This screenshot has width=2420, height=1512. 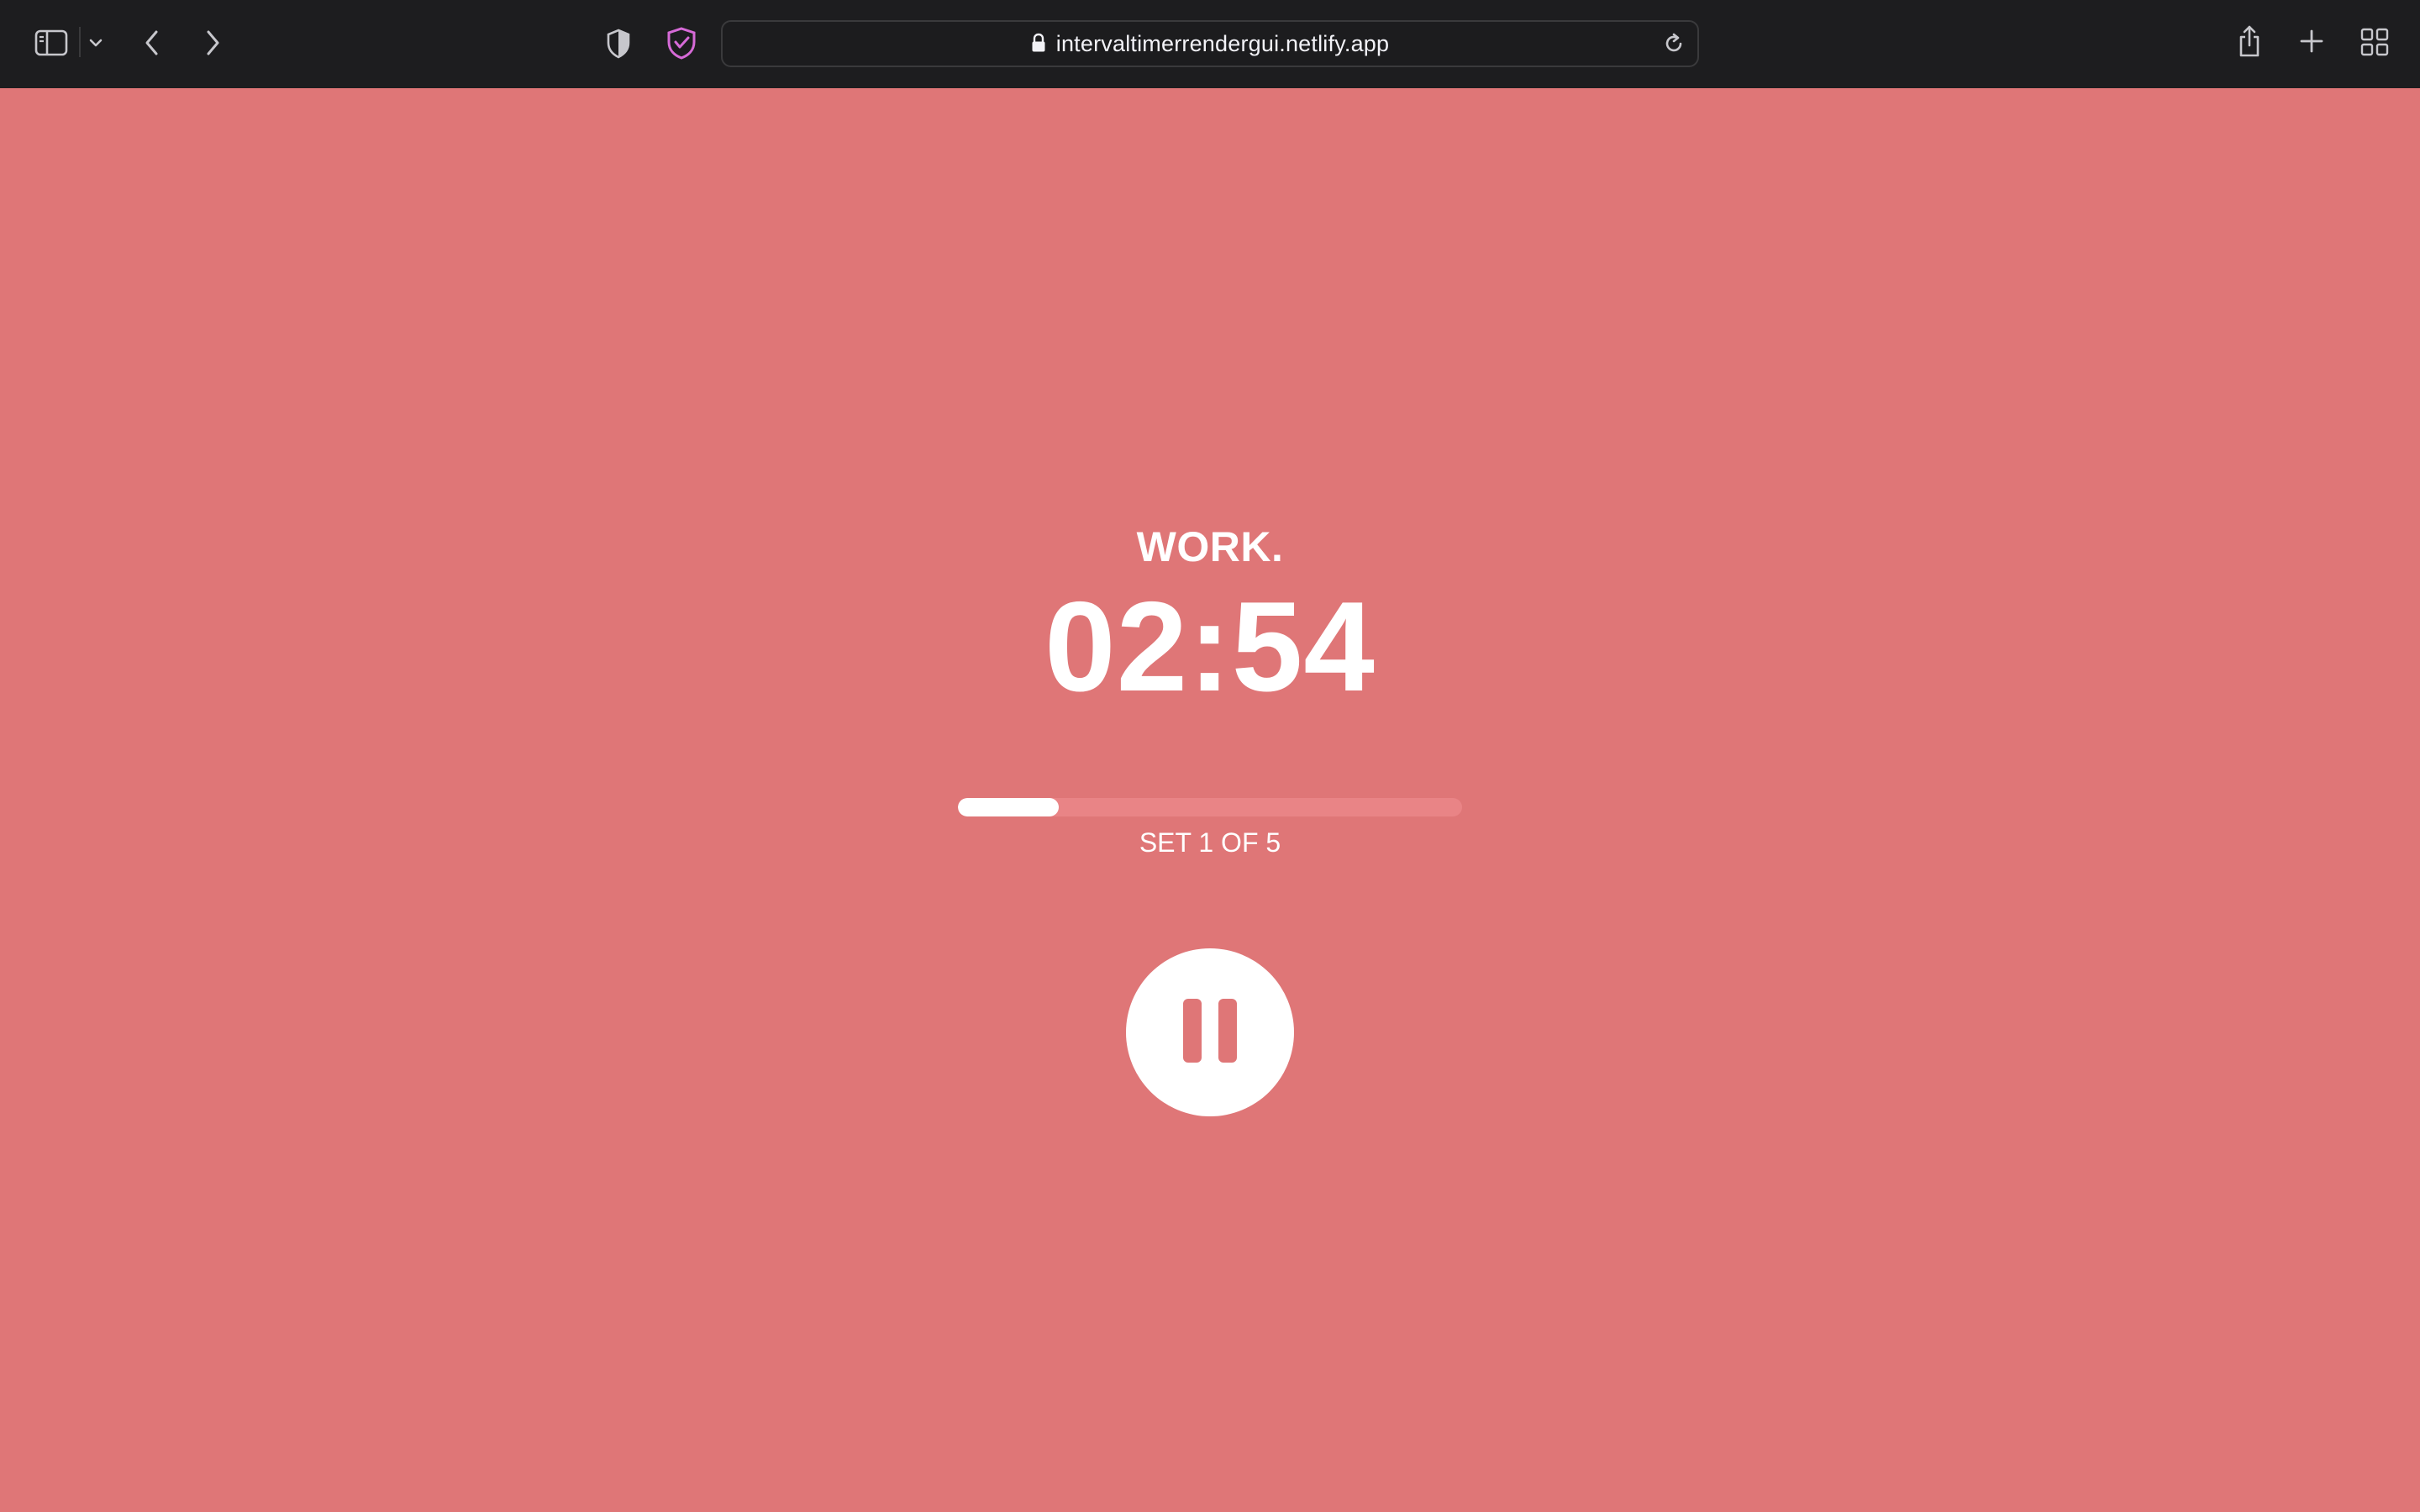 I want to click on grid-icon, so click(x=2375, y=42).